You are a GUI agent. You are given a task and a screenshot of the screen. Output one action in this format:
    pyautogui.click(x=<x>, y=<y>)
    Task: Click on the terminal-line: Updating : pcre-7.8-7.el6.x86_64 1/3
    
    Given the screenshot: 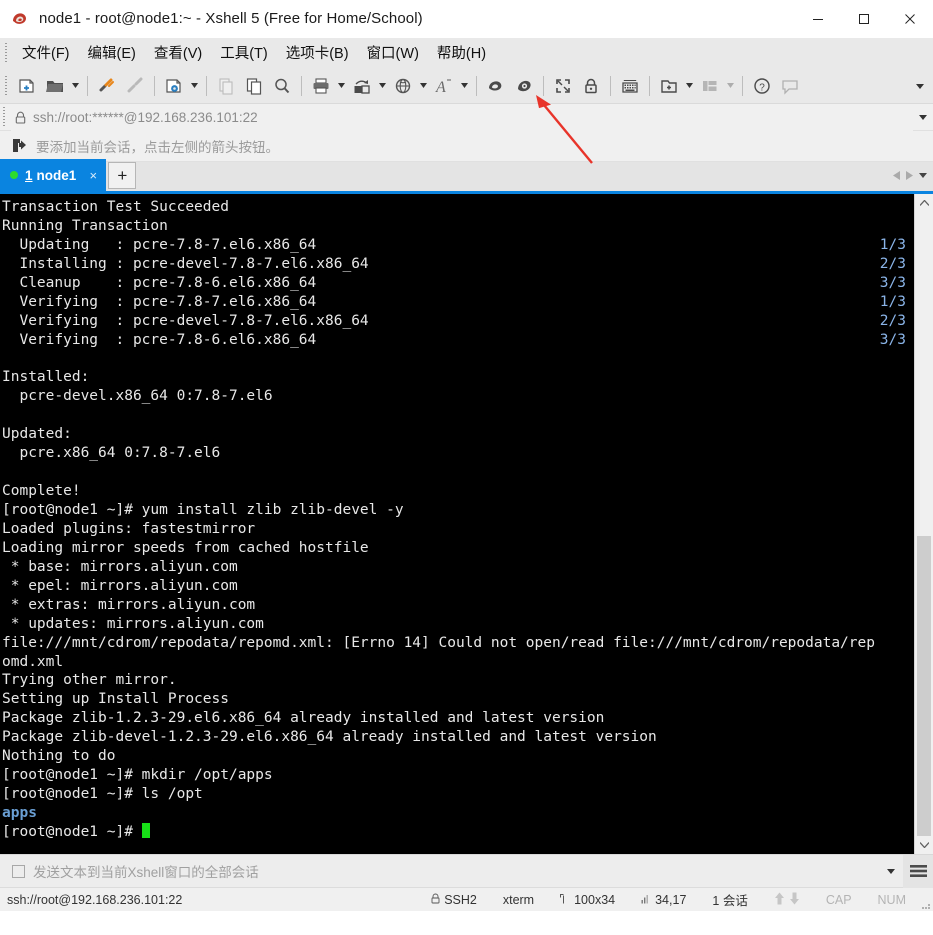 What is the action you would take?
    pyautogui.click(x=458, y=245)
    